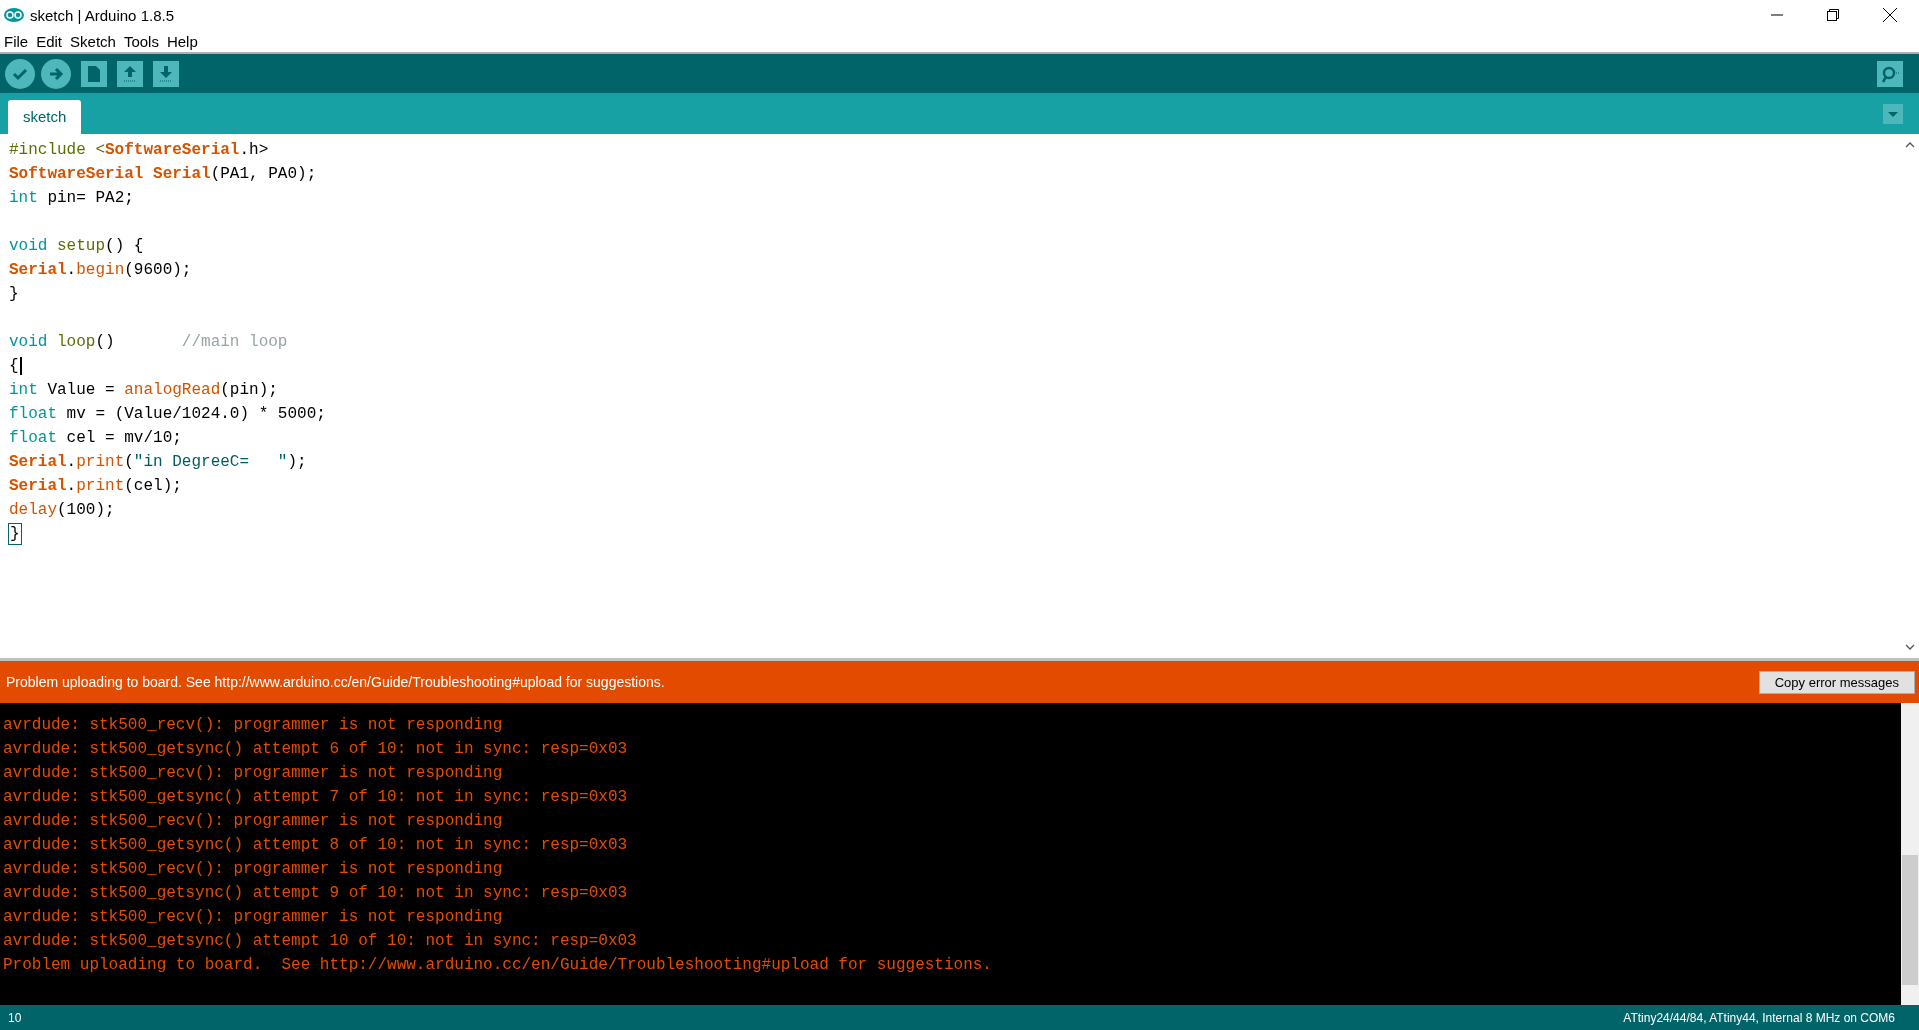 The width and height of the screenshot is (1919, 1030). I want to click on menu-item: Tools, so click(141, 41).